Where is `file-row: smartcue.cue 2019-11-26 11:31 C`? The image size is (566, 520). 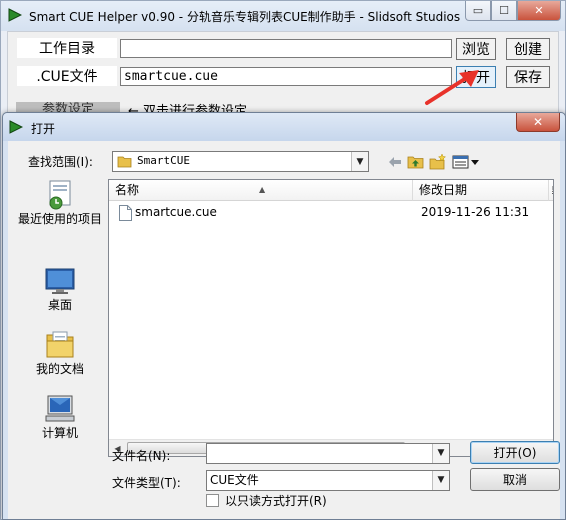
file-row: smartcue.cue 2019-11-26 11:31 C is located at coordinates (333, 213).